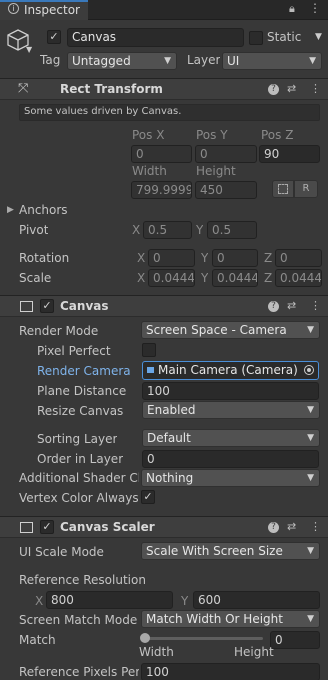 This screenshot has height=680, width=328. What do you see at coordinates (171, 410) in the screenshot?
I see `resize-canvas-value: Enabled` at bounding box center [171, 410].